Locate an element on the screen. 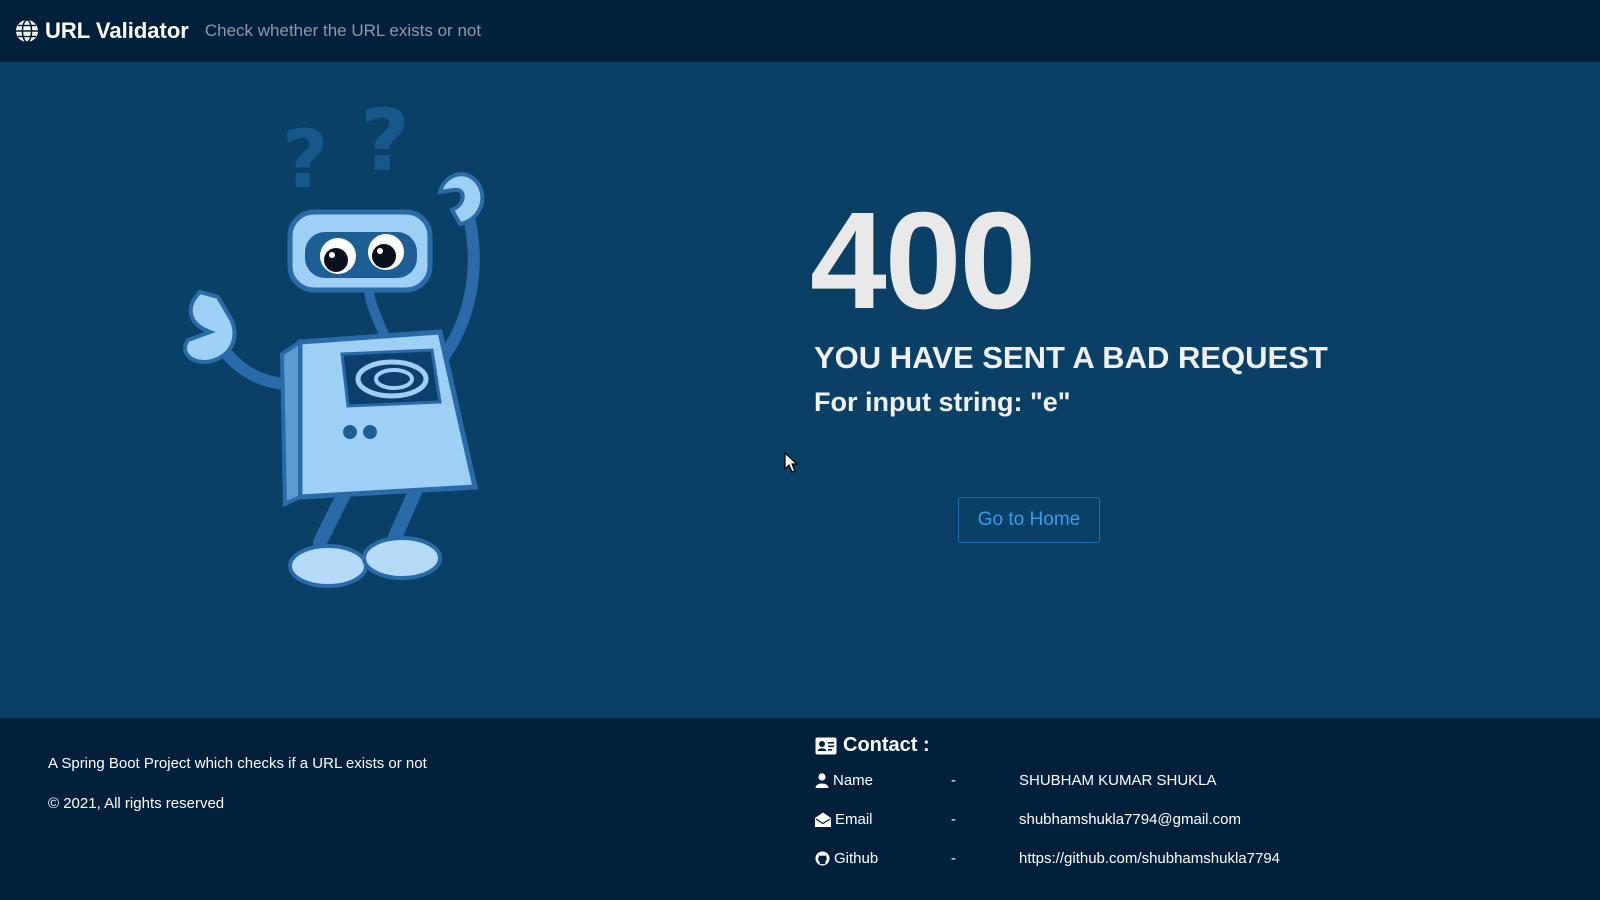 The width and height of the screenshot is (1600, 900). brand-link: URL Validator is located at coordinates (102, 31).